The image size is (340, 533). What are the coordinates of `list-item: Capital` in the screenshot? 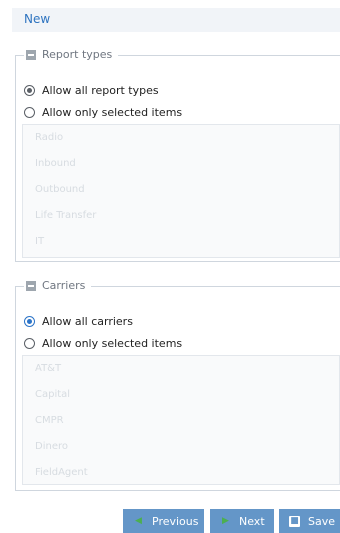 It's located at (181, 395).